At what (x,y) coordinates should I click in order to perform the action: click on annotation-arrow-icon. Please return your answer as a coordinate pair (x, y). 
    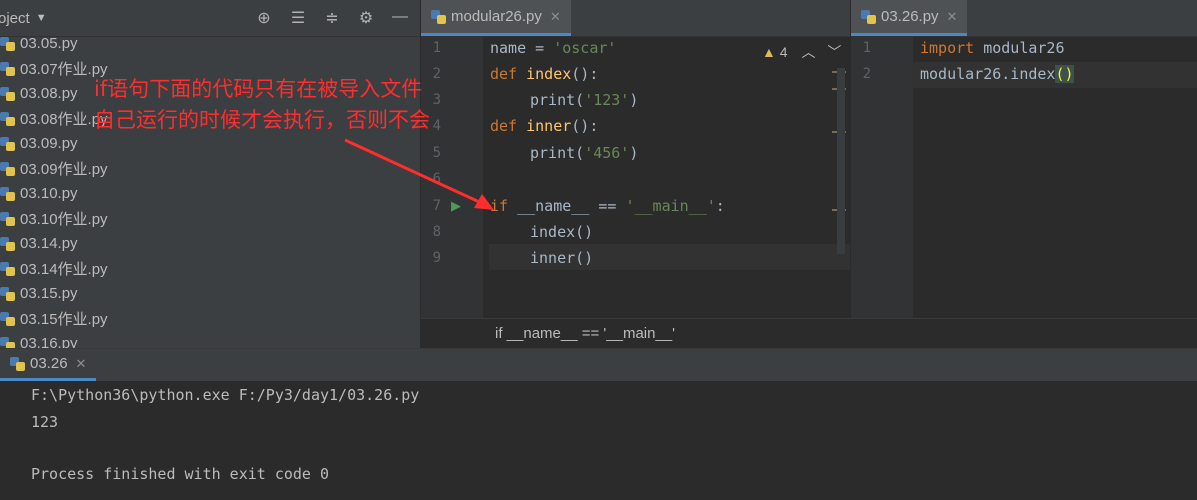
    Looking at the image, I should click on (419, 174).